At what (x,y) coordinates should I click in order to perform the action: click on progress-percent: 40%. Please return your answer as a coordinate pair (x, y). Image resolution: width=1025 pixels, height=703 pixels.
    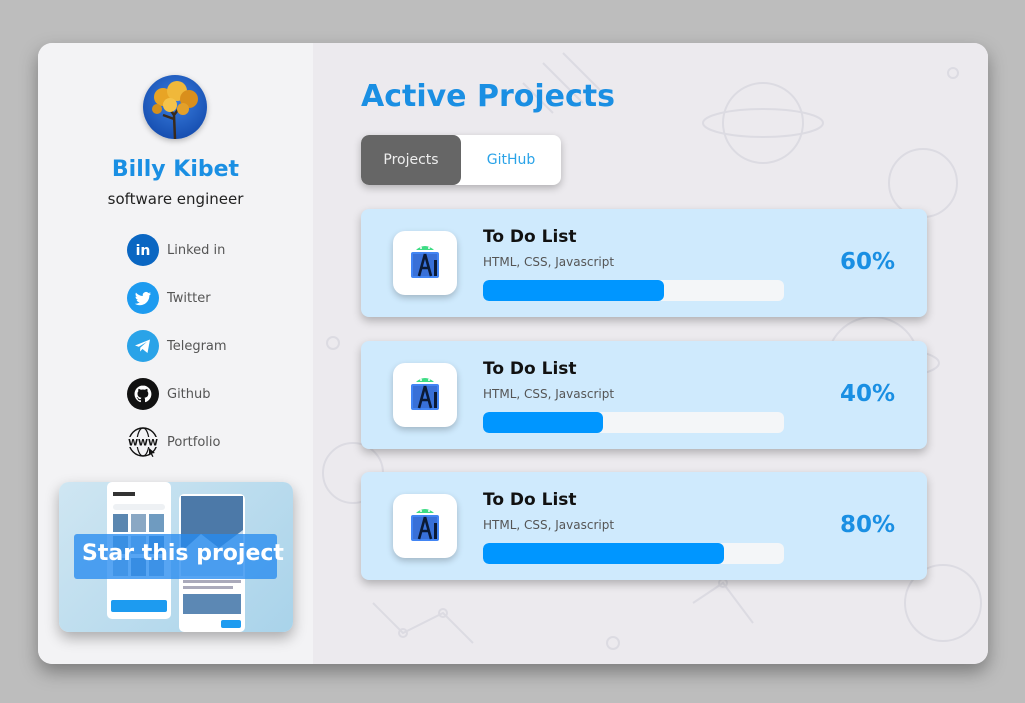
    Looking at the image, I should click on (867, 394).